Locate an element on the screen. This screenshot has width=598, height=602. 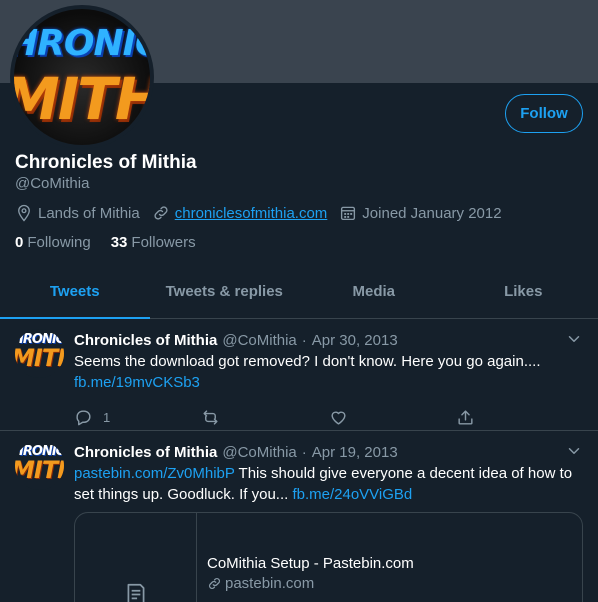
avatar-logo: HRONICLES MITHI is located at coordinates (82, 77).